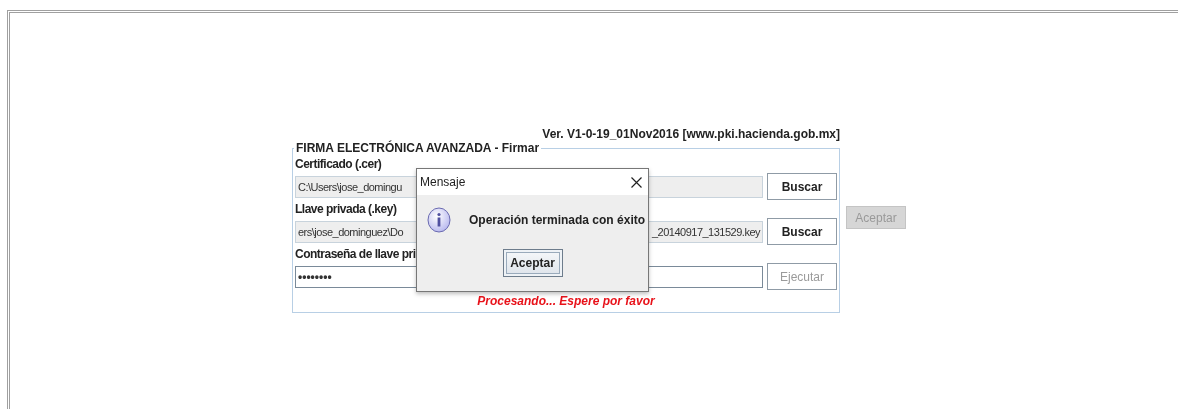  What do you see at coordinates (443, 182) in the screenshot?
I see `dialog-title: Mensaje` at bounding box center [443, 182].